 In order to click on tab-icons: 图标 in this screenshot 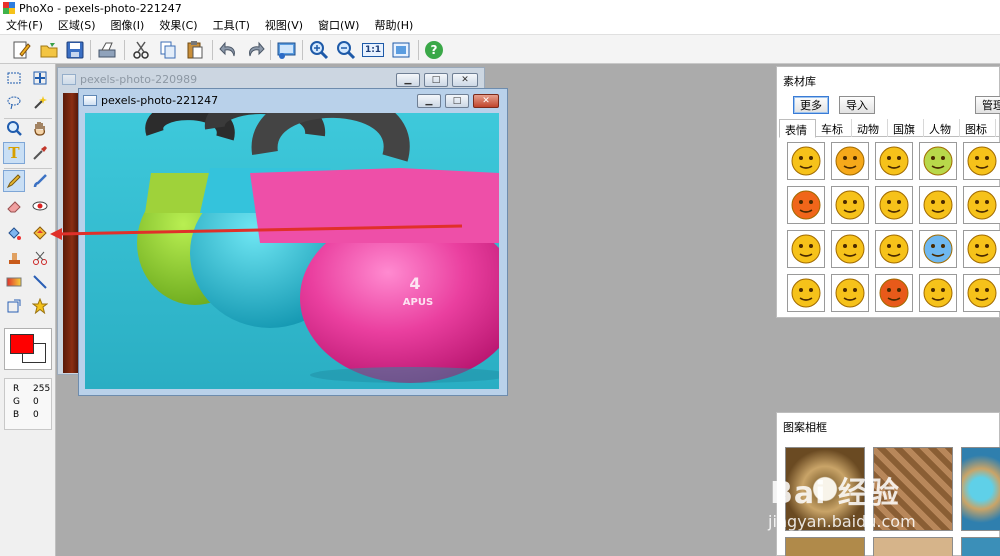, I will do `click(978, 128)`.